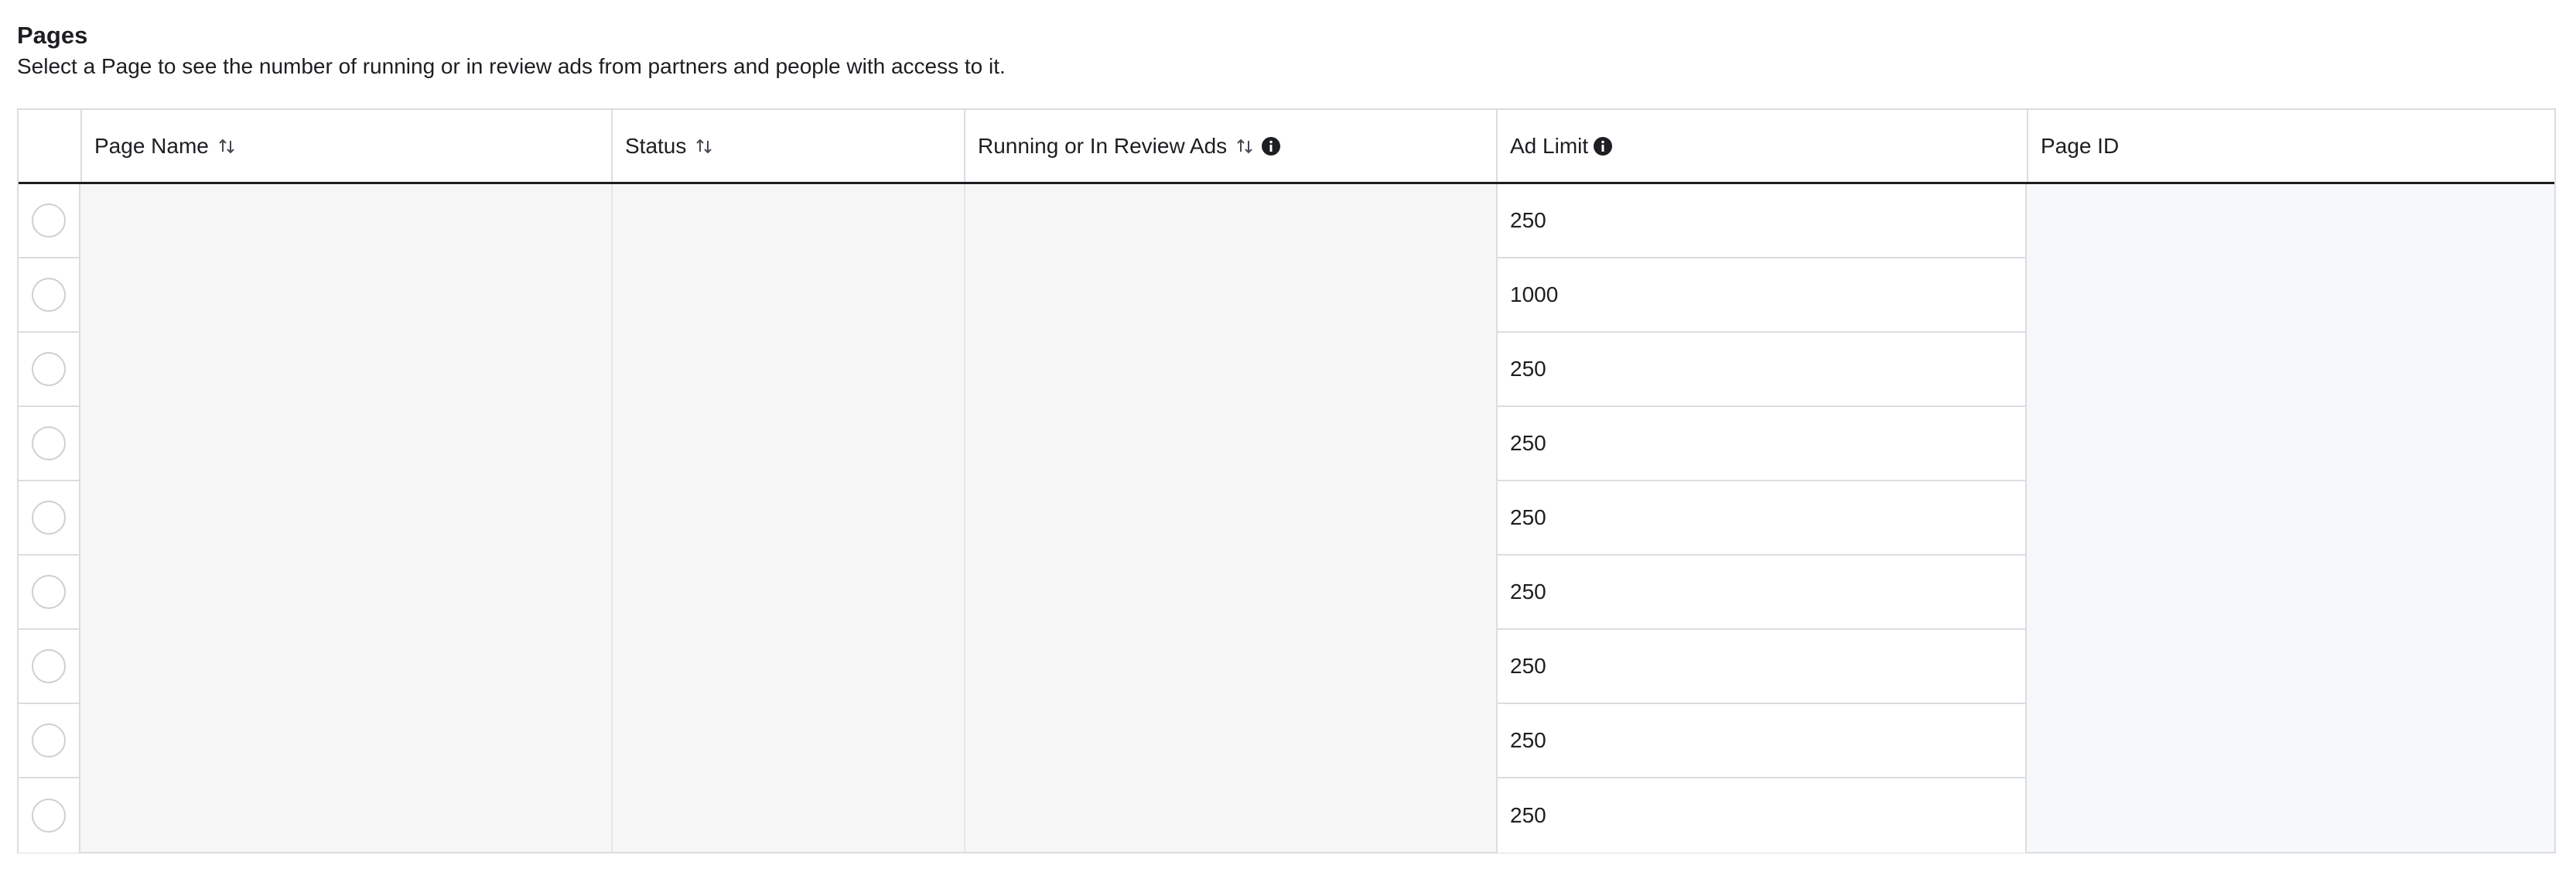 This screenshot has height=879, width=2576. I want to click on column-label: Status, so click(656, 146).